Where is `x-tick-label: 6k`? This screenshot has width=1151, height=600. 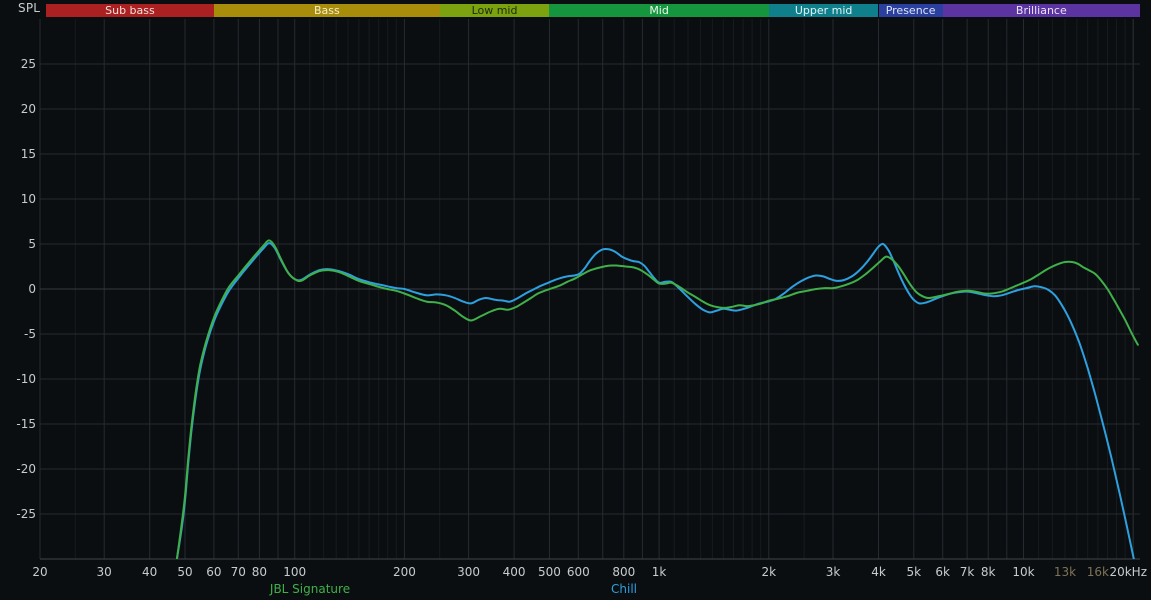 x-tick-label: 6k is located at coordinates (942, 572).